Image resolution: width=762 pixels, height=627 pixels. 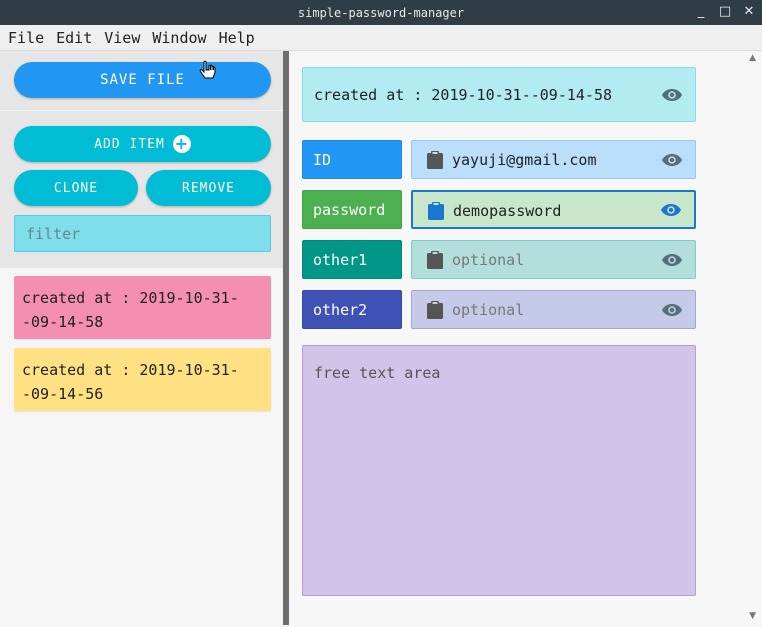 I want to click on minimize-icon: _, so click(x=701, y=12).